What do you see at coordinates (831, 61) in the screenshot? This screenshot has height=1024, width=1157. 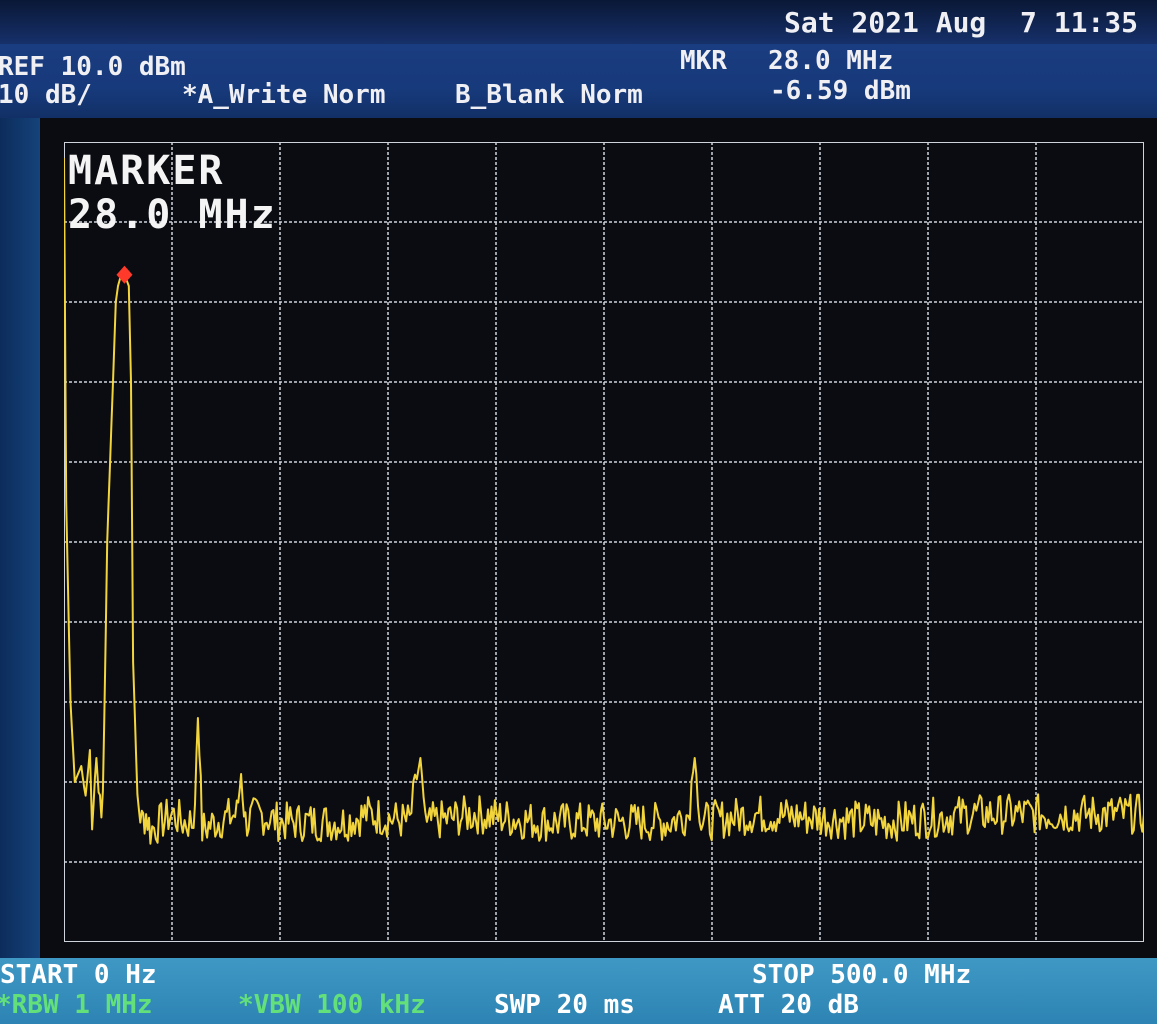 I see `marker-frequency-readout: 28.0 MHz` at bounding box center [831, 61].